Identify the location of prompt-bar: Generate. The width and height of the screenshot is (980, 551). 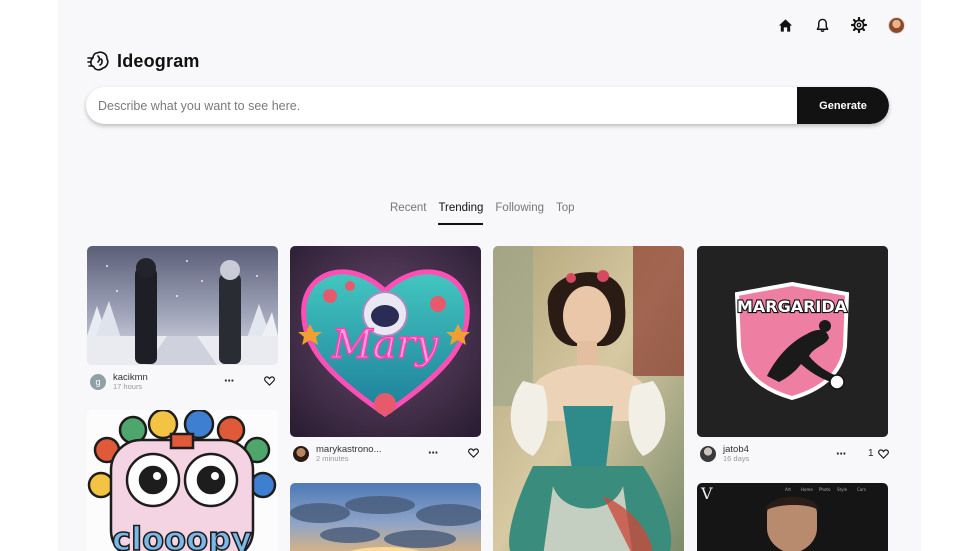
(487, 105).